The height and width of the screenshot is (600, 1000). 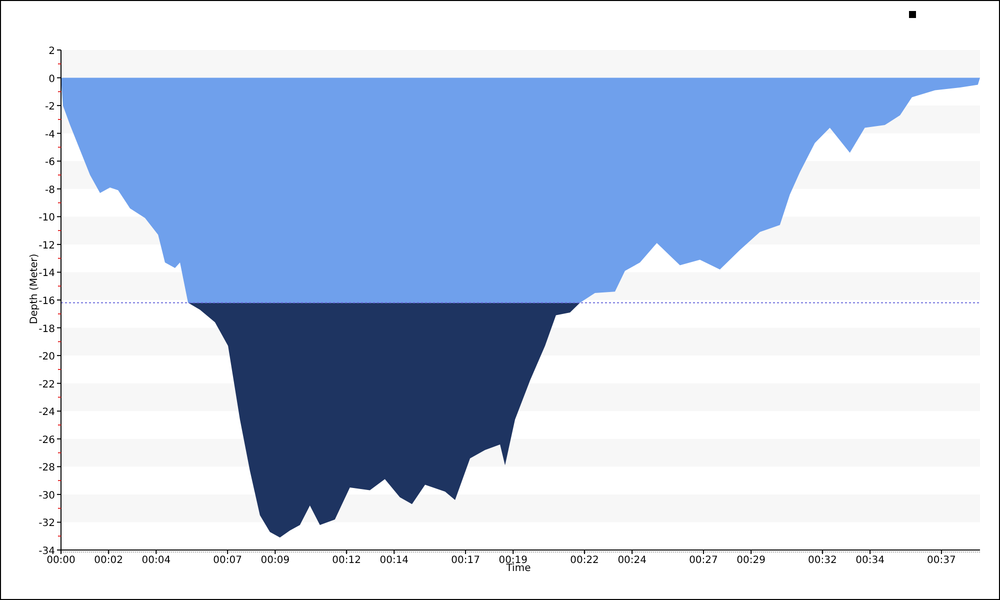 I want to click on x-tick-label: 00:00, so click(x=61, y=560).